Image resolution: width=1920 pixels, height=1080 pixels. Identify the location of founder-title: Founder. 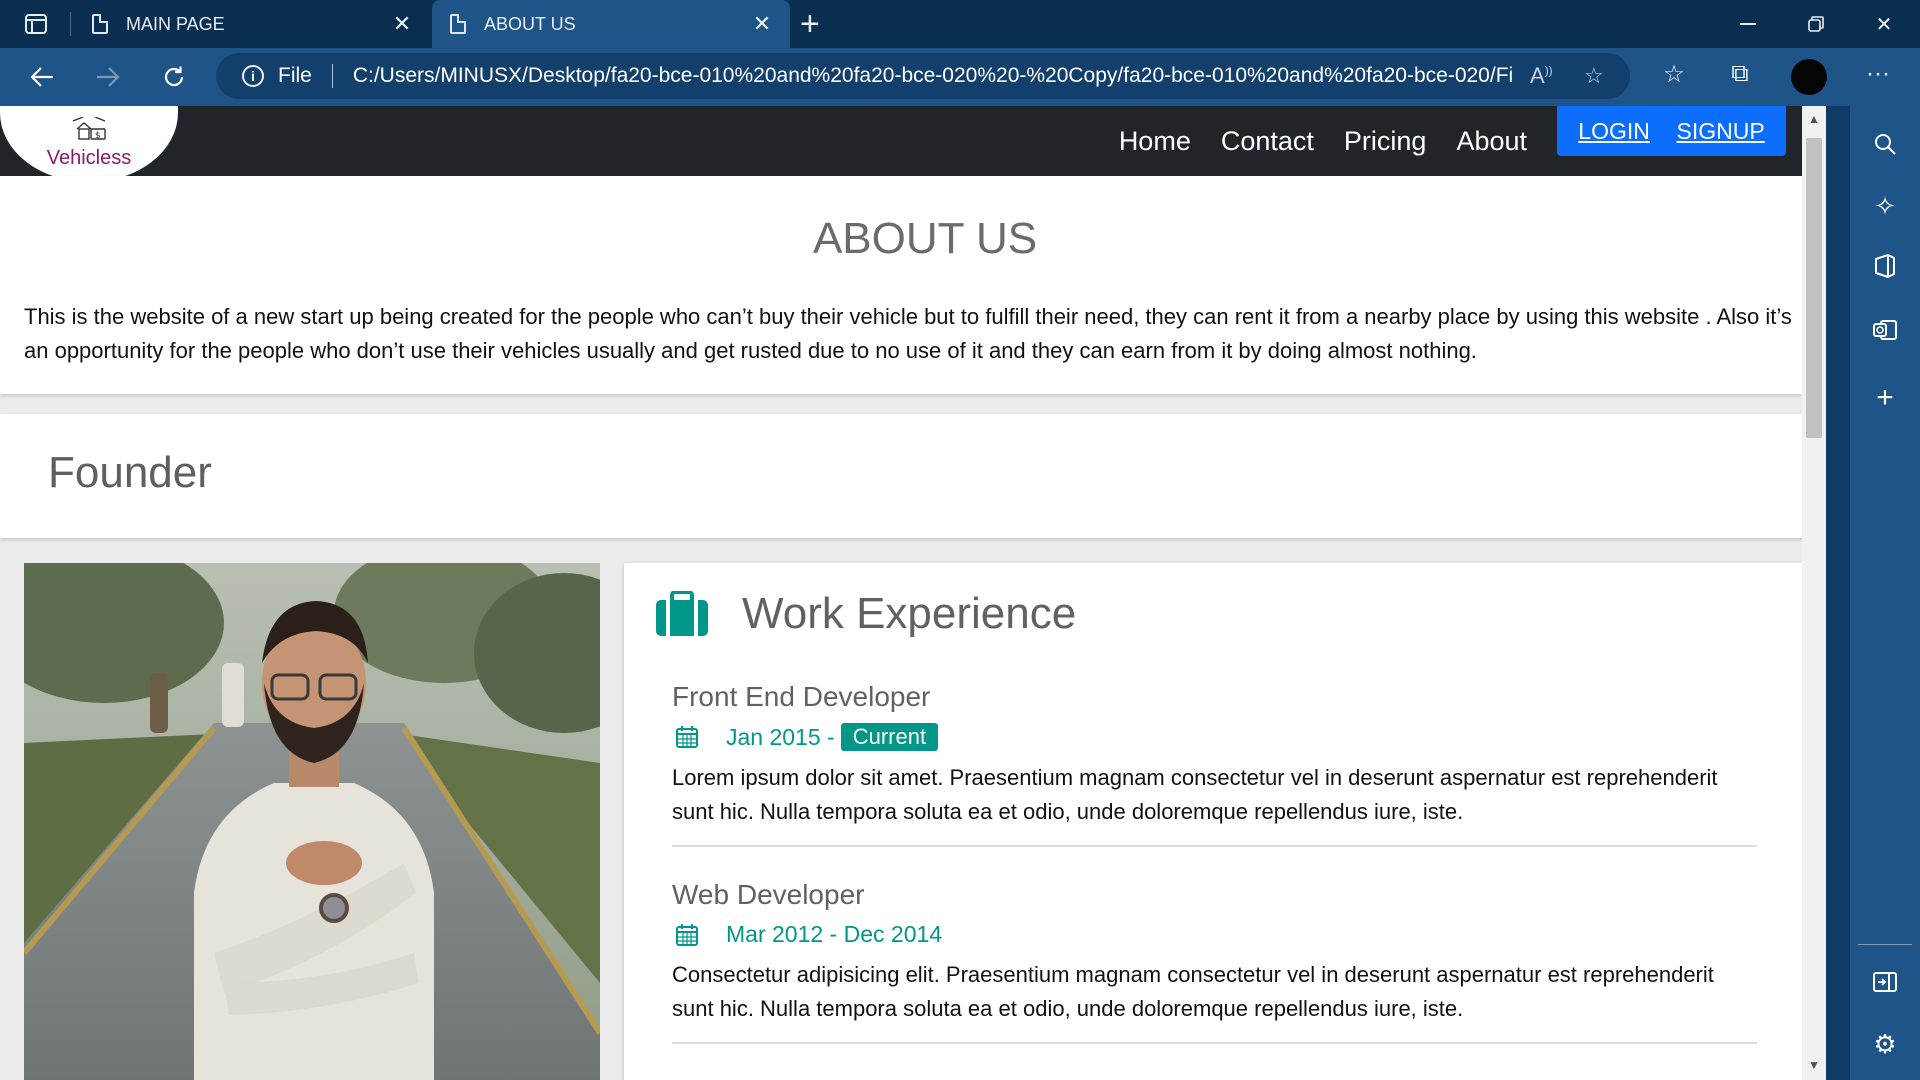
(130, 472).